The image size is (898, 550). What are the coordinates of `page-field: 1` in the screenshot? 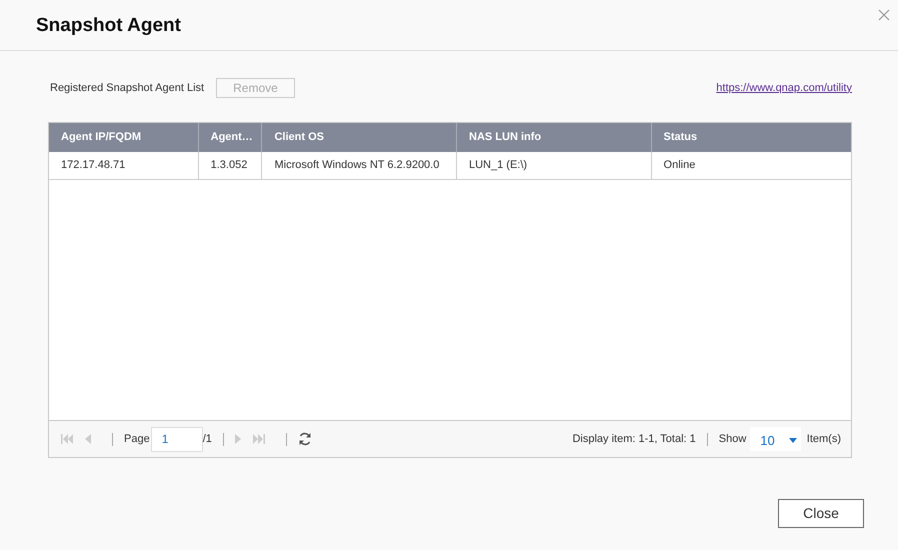 It's located at (176, 439).